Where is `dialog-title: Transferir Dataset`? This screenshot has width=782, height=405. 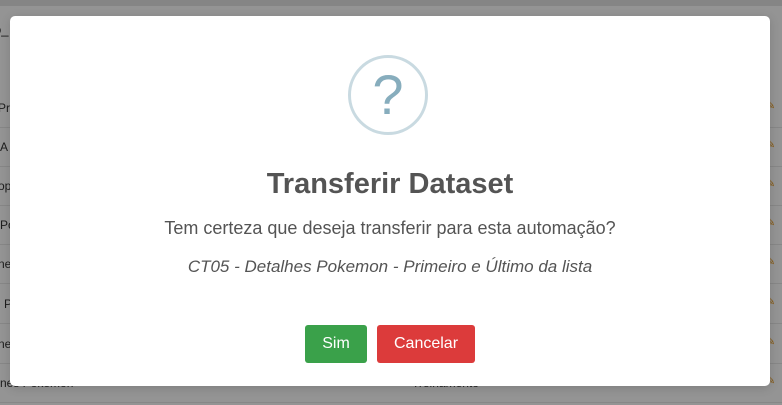
dialog-title: Transferir Dataset is located at coordinates (390, 184).